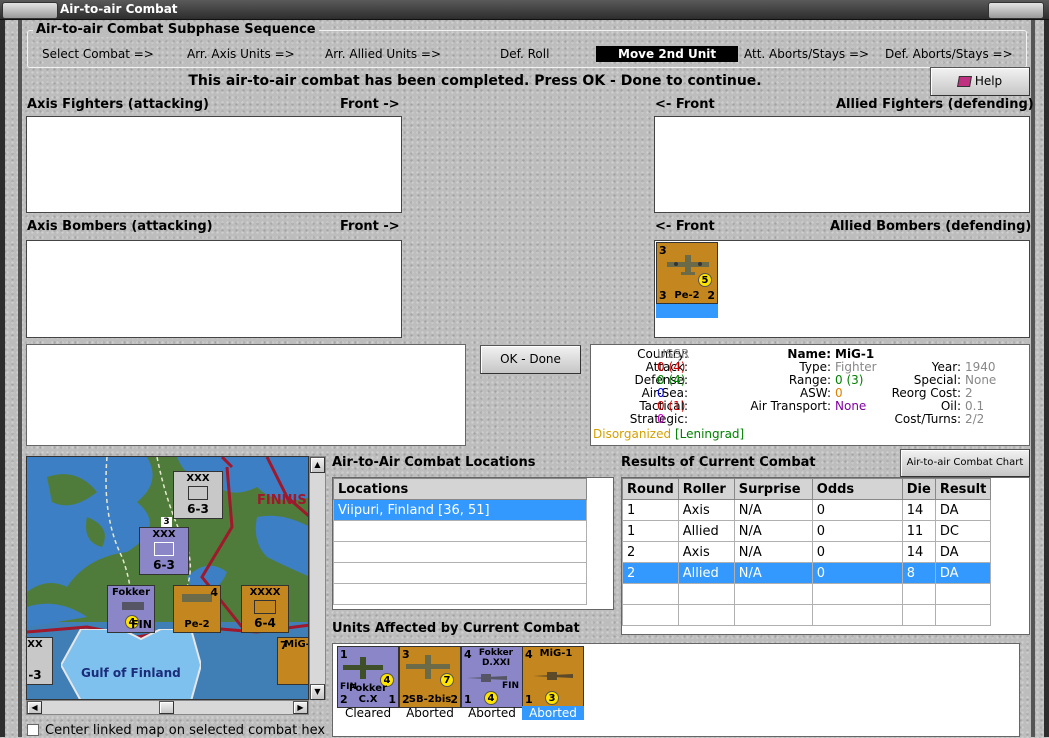 Image resolution: width=1049 pixels, height=738 pixels. I want to click on affected-unit-mig1: 4 MiG-1 3 1, so click(553, 677).